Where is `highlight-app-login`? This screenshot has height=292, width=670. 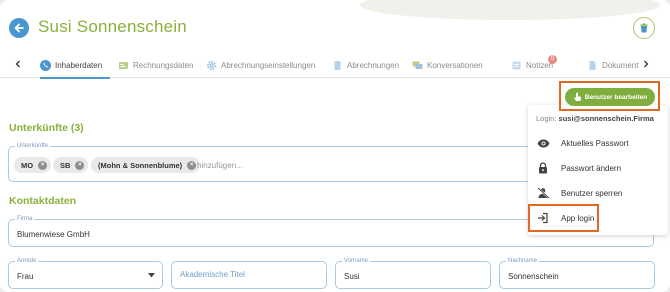
highlight-app-login is located at coordinates (563, 218).